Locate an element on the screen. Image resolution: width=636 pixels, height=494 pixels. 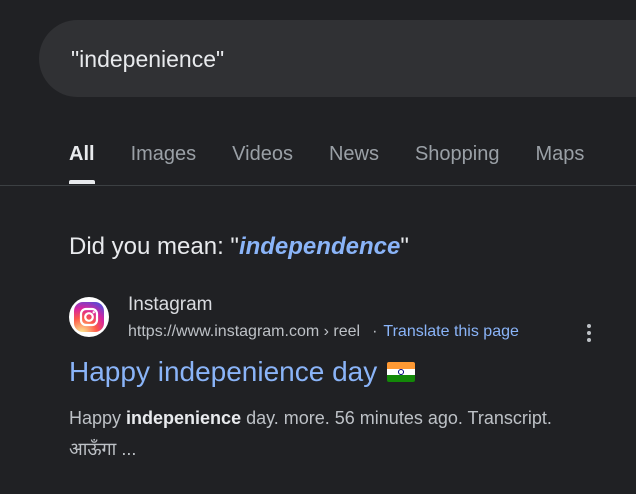
search-tabs: All Images Videos News Shopping Maps is located at coordinates (344, 163).